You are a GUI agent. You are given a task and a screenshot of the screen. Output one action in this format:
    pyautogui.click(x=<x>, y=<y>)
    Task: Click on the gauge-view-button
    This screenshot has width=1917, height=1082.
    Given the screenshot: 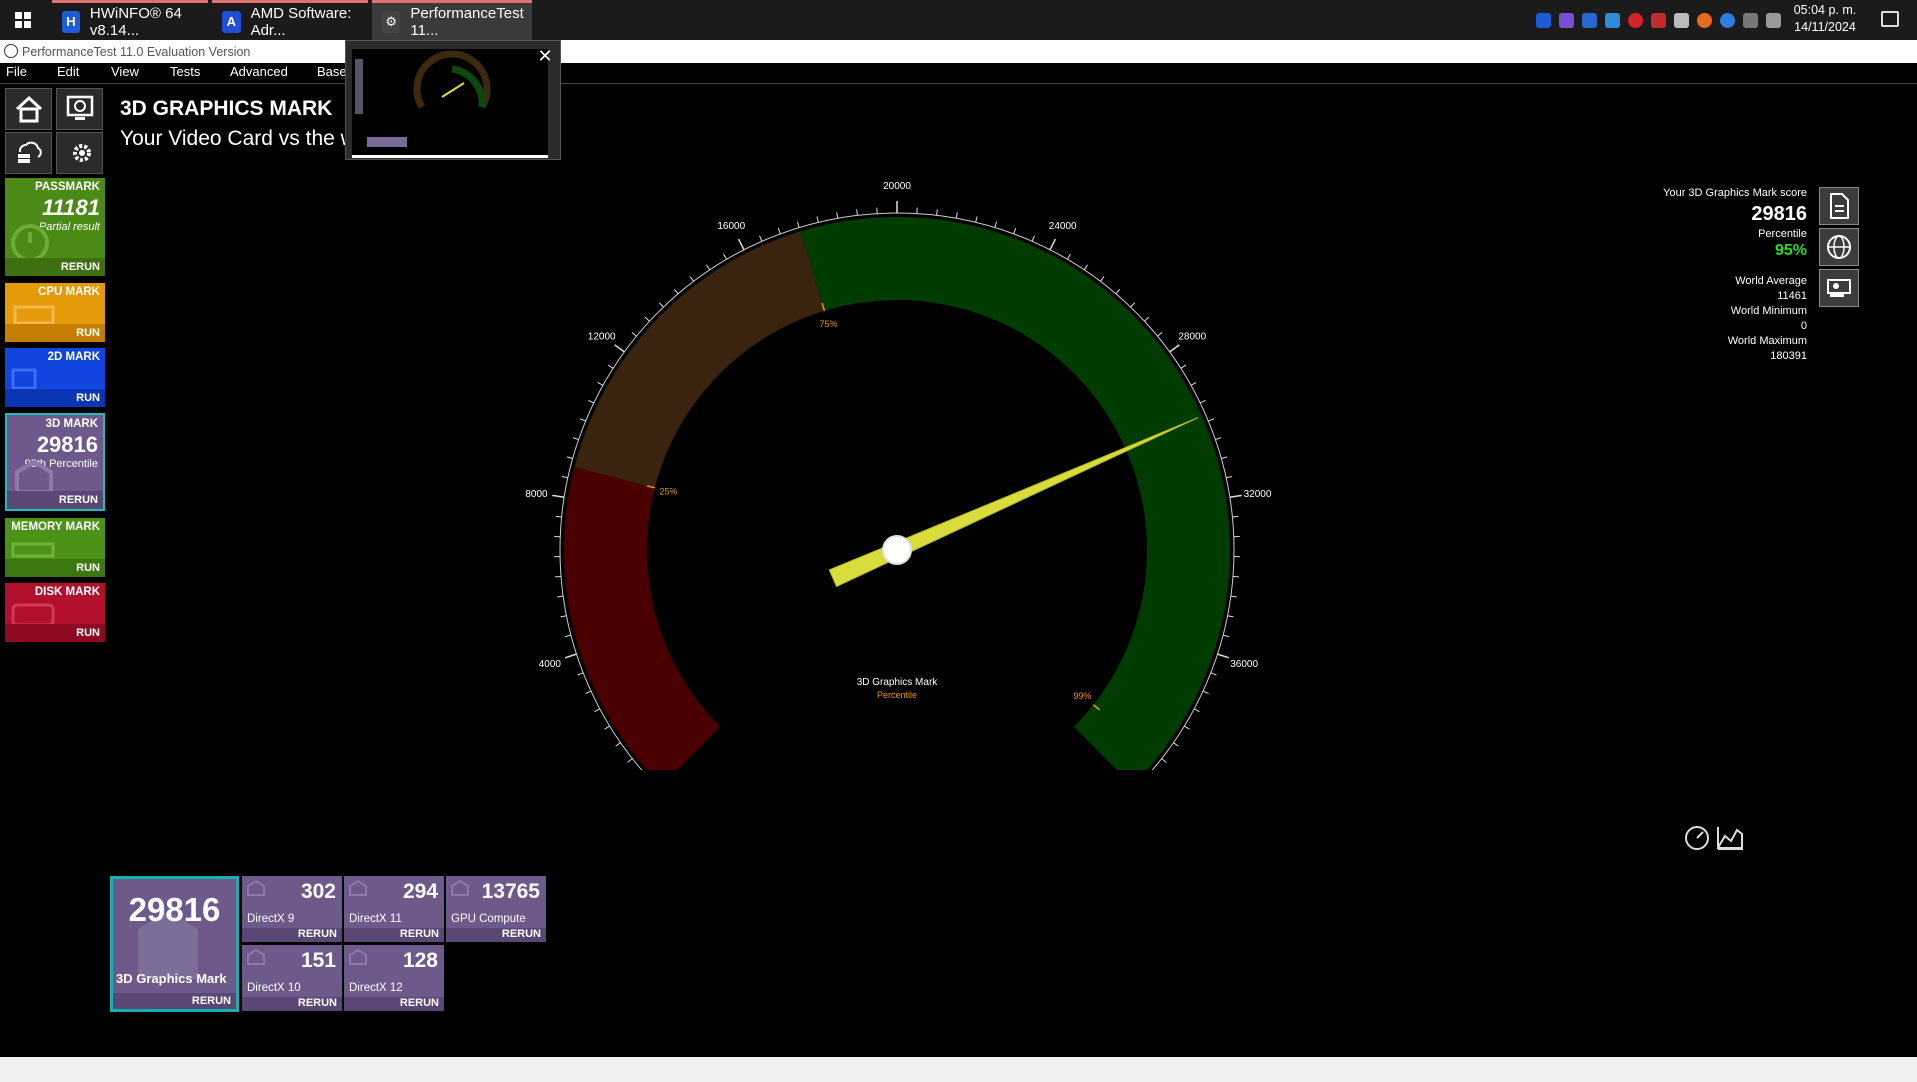 What is the action you would take?
    pyautogui.click(x=1697, y=838)
    